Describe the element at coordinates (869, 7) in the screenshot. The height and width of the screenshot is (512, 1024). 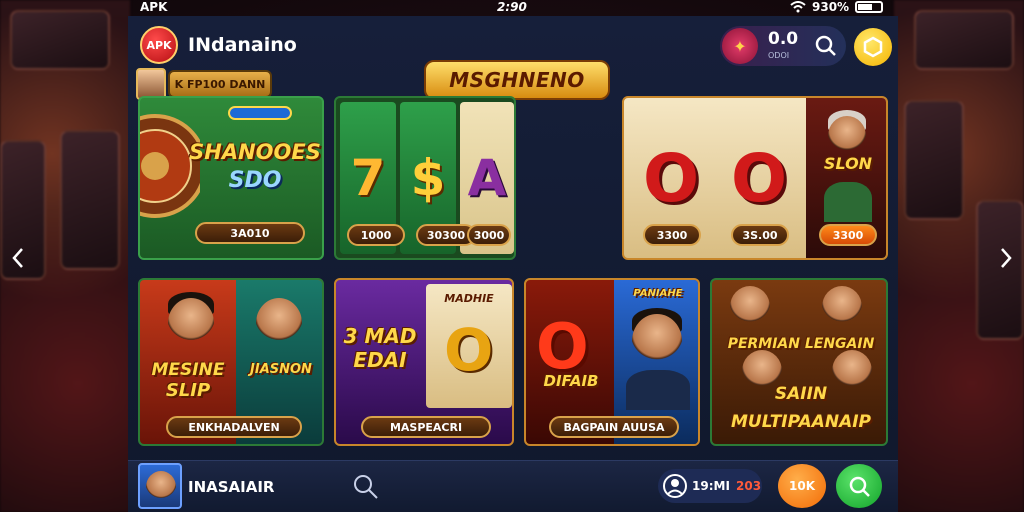
I see `battery-icon` at that location.